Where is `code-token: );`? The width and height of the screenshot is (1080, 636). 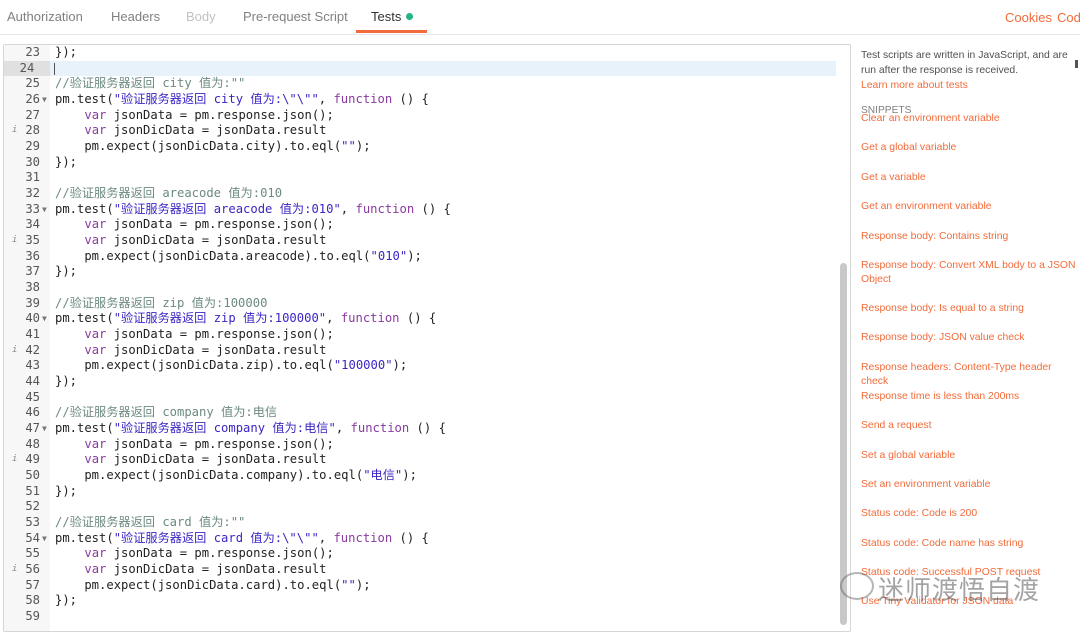
code-token: ); is located at coordinates (363, 146).